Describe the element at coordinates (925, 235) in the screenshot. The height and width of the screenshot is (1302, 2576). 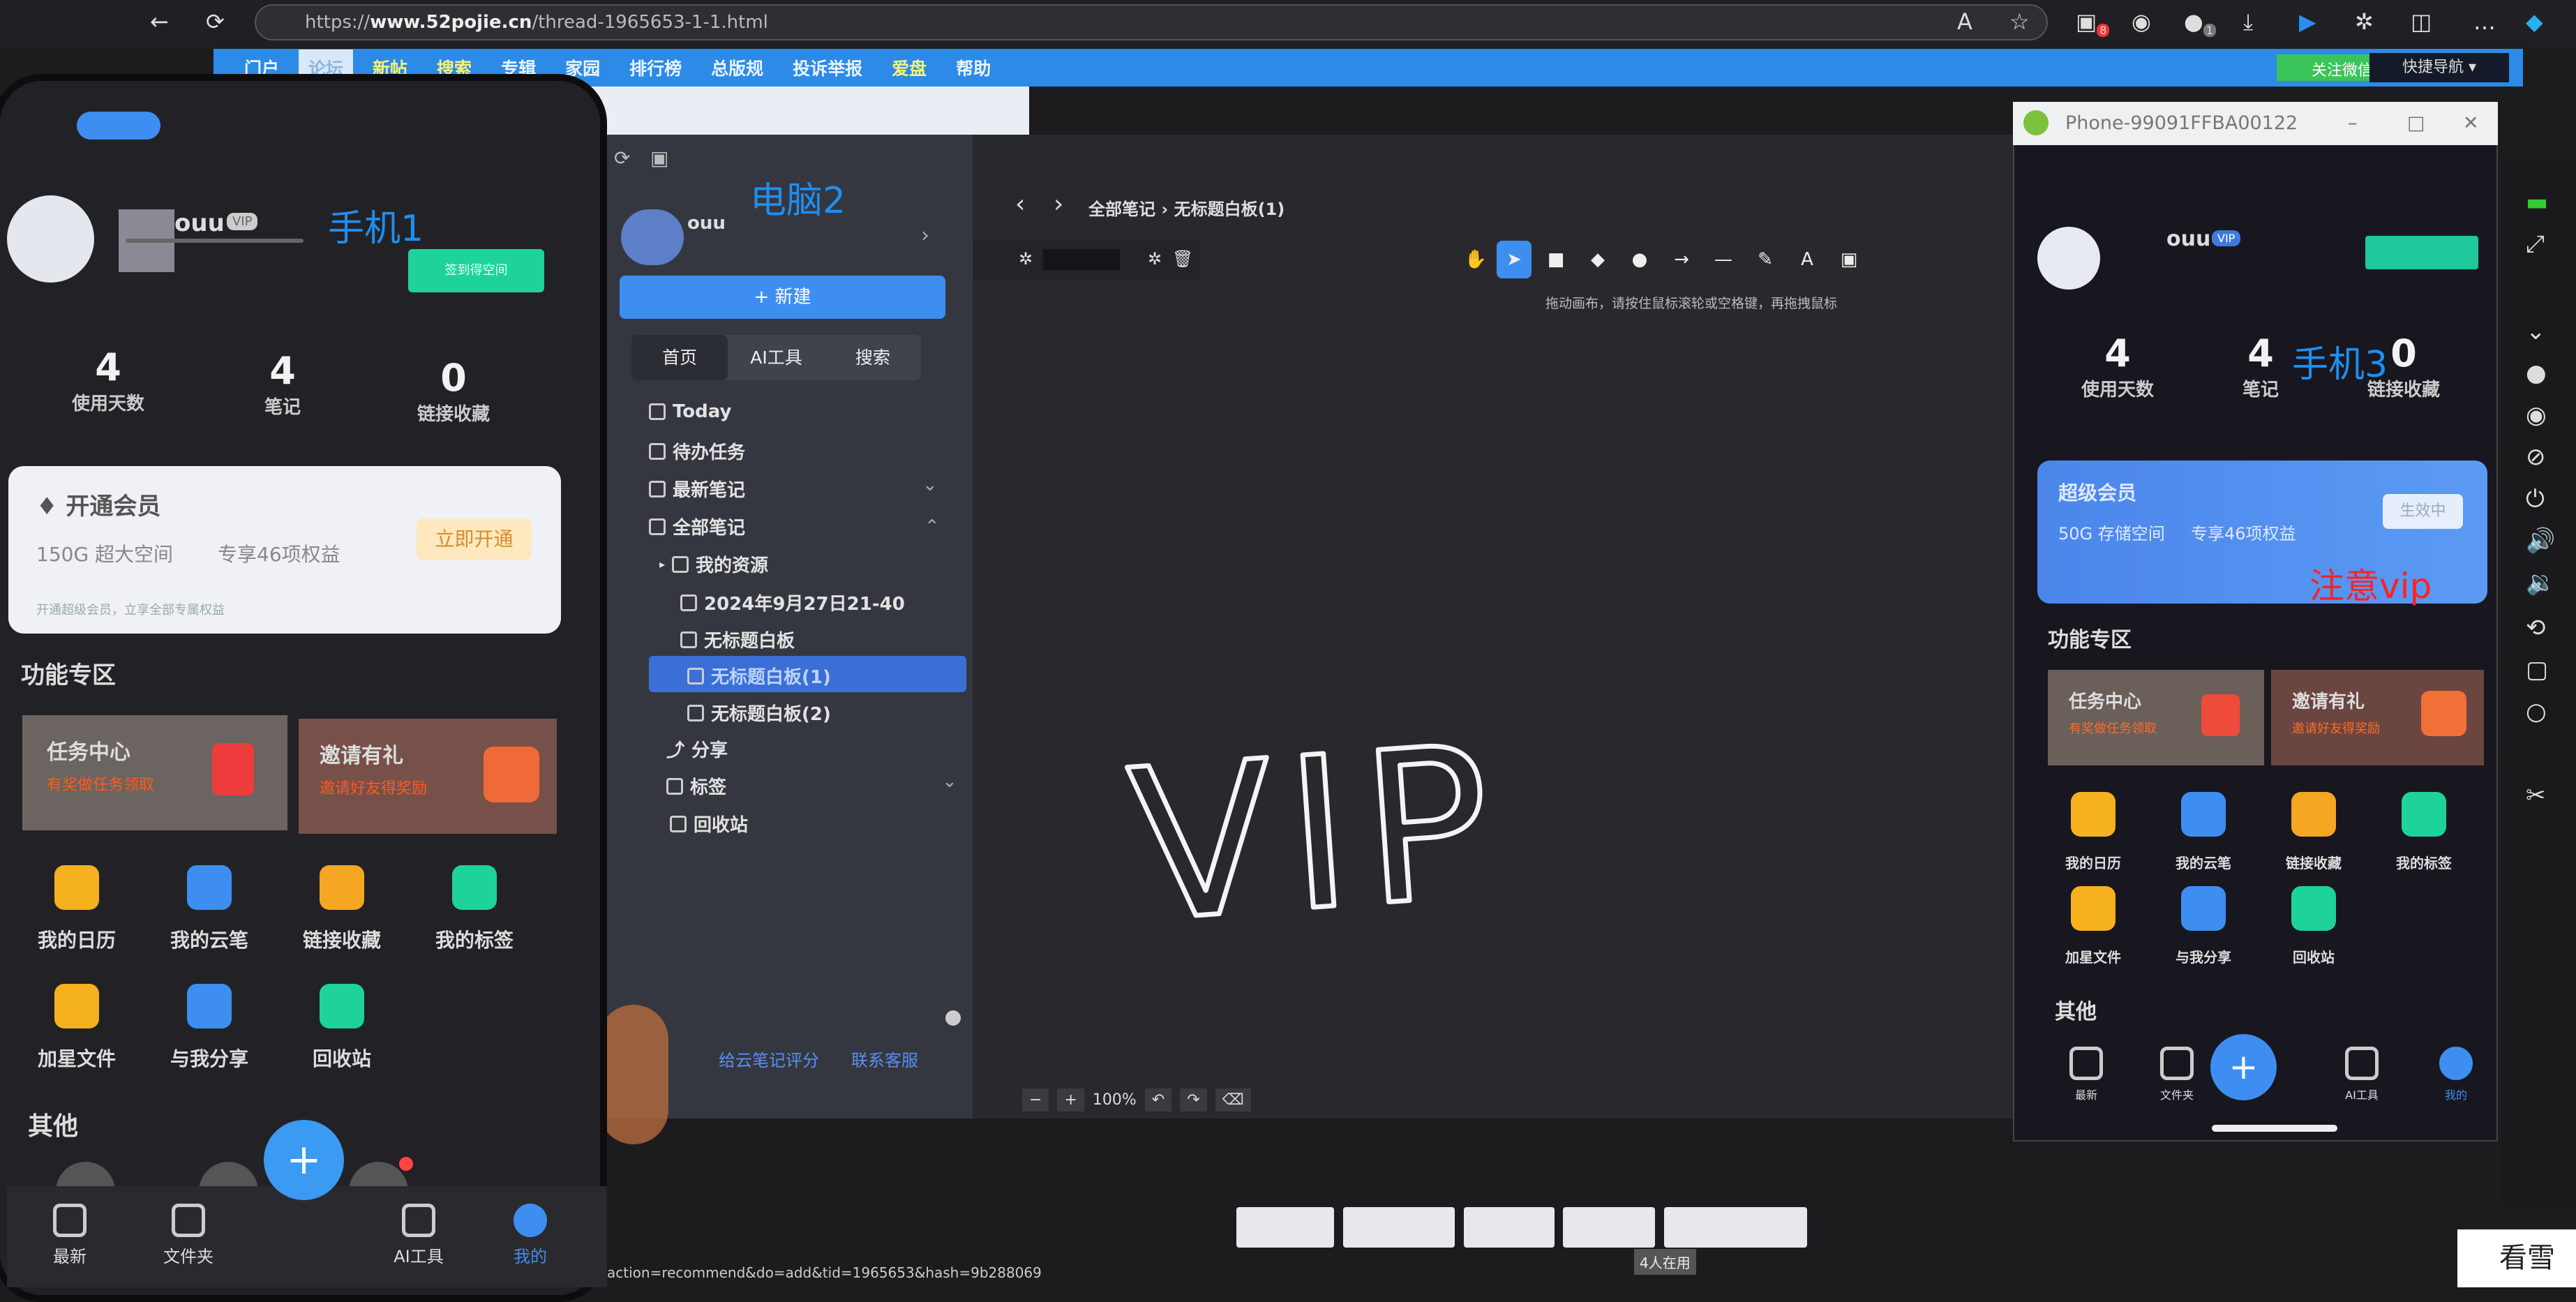
I see `chevron-right-icon: ›` at that location.